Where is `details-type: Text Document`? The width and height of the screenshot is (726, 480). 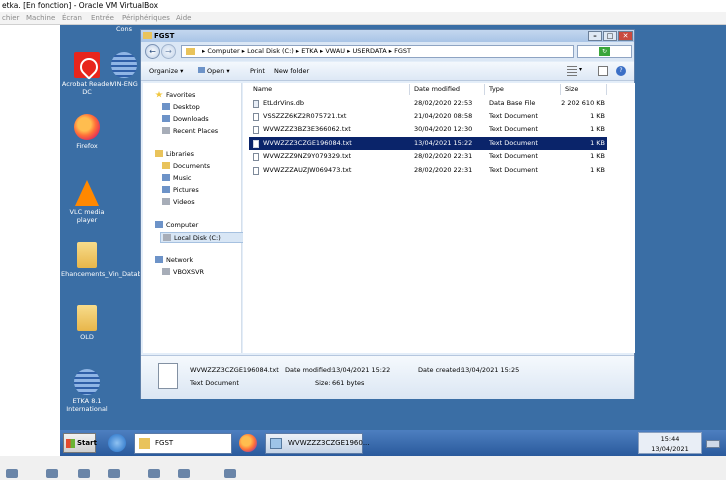 details-type: Text Document is located at coordinates (214, 383).